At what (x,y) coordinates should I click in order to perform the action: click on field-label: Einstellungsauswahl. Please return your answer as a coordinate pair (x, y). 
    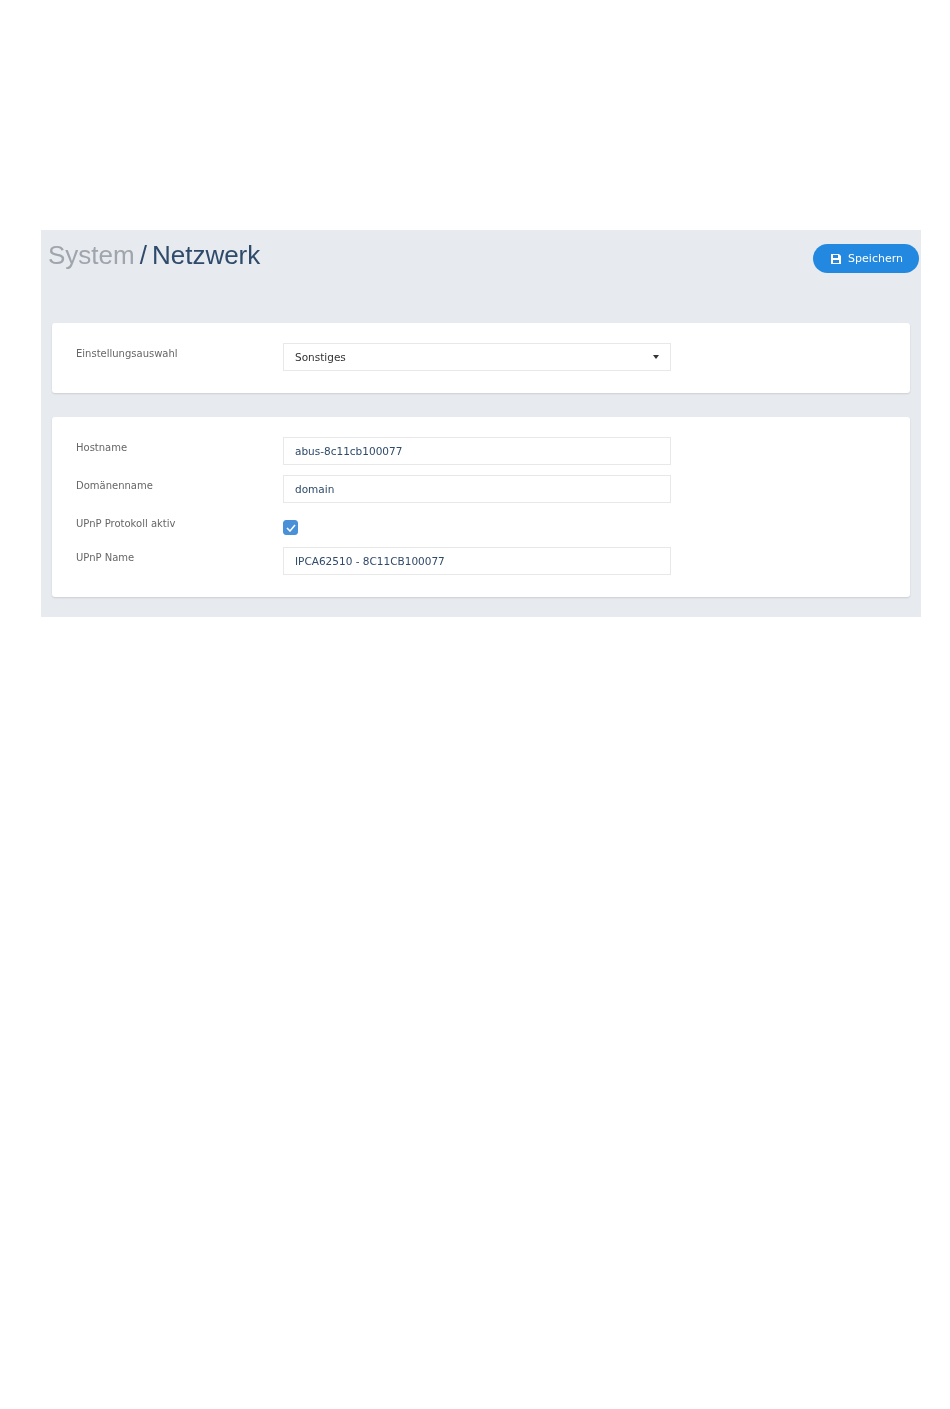
    Looking at the image, I should click on (127, 353).